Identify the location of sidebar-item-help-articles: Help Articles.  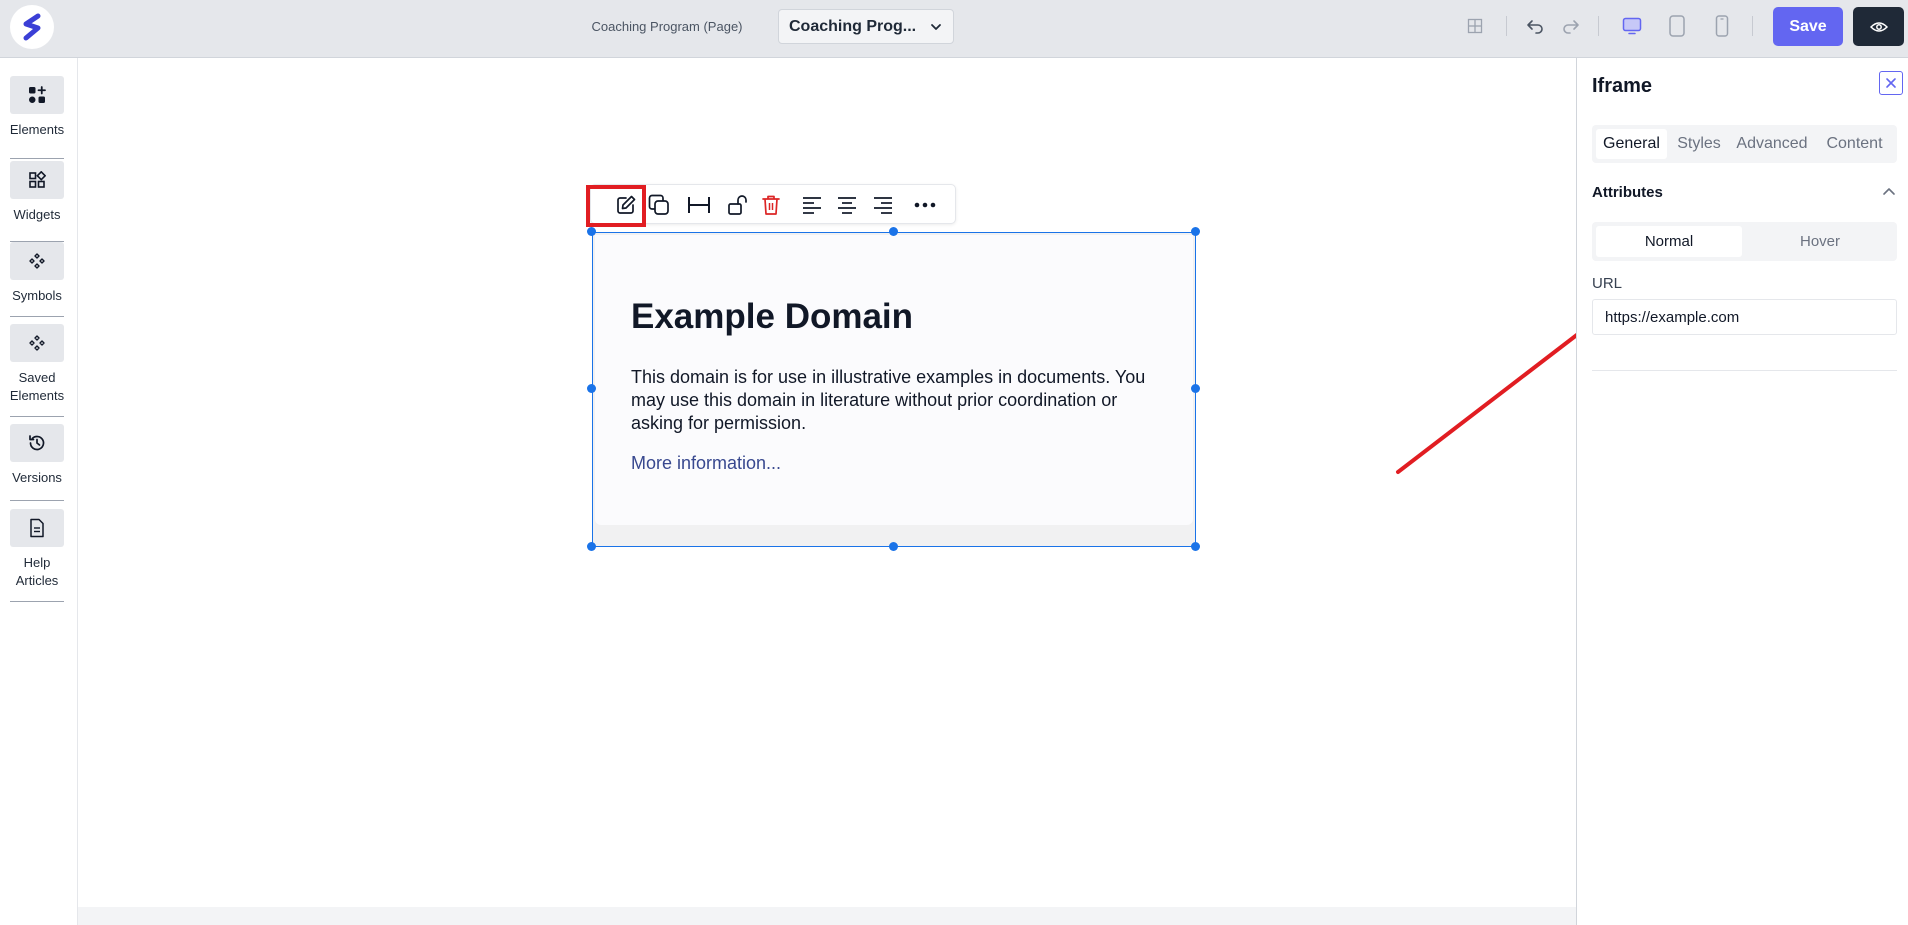
(37, 549).